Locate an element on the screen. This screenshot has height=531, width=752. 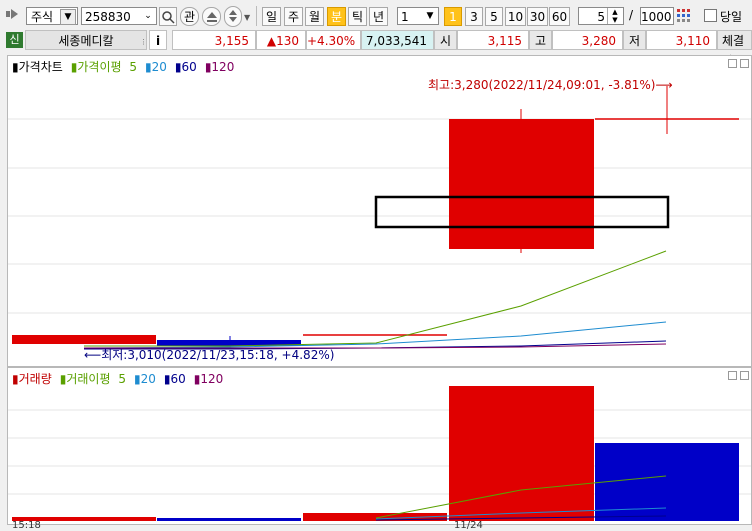
chevron-down-icon: ⌄ is located at coordinates (148, 16).